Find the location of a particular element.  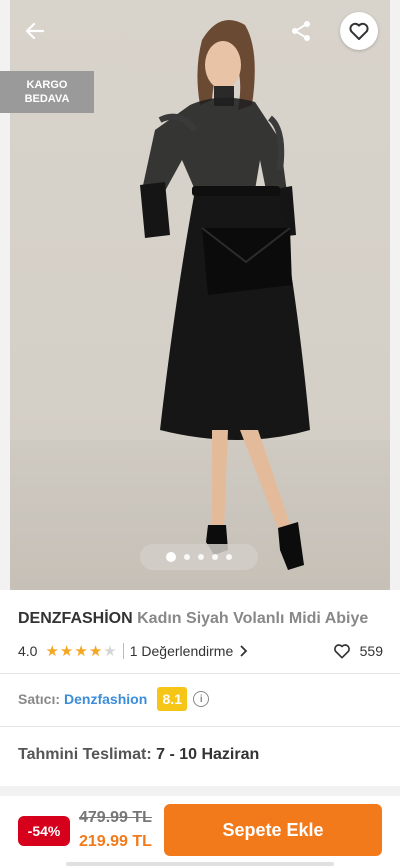

cargo-badge-line2: BEDAVA is located at coordinates (47, 99).